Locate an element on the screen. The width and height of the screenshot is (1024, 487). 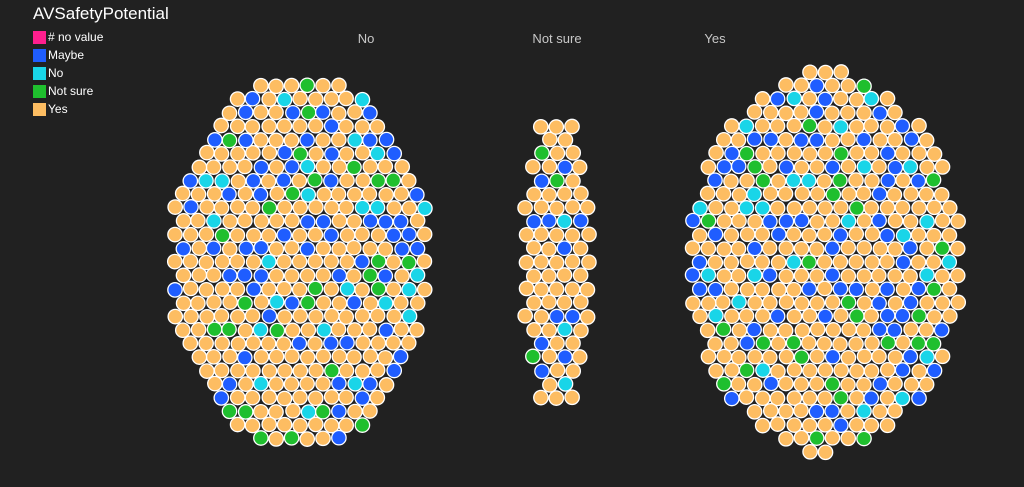
bubble-not-sure-maybe is located at coordinates (541, 181).